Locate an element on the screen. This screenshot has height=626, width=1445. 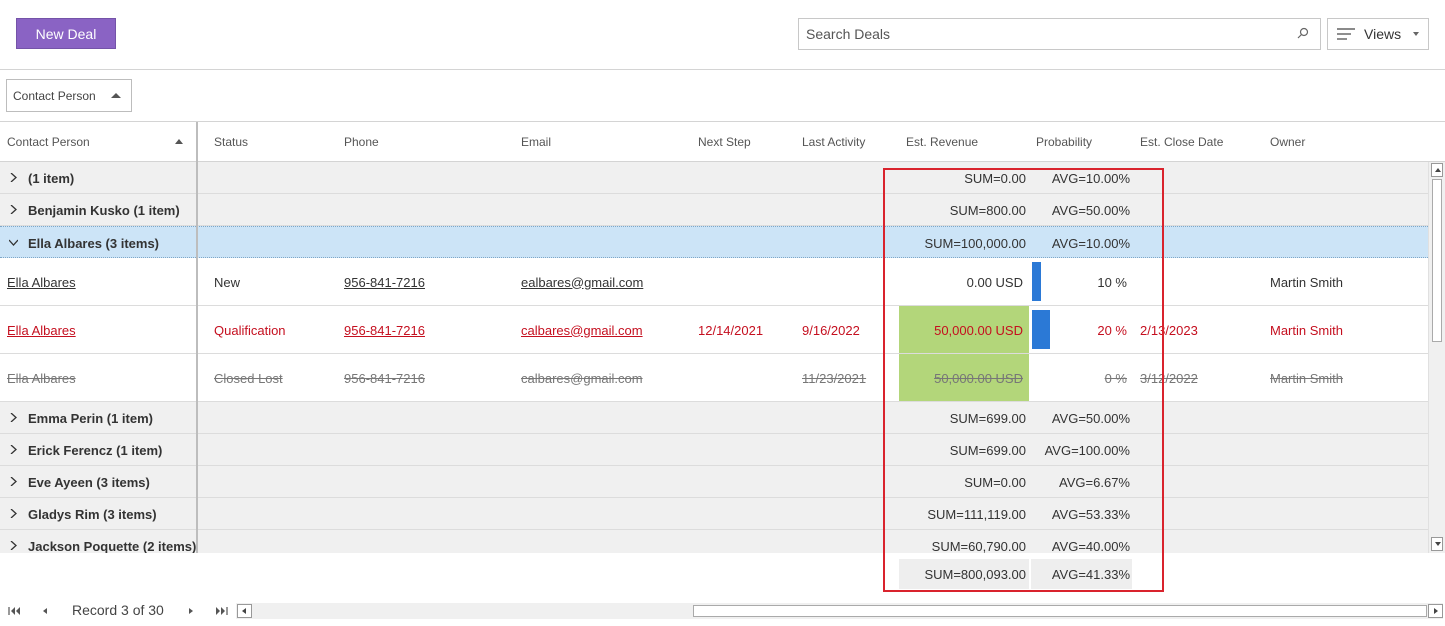
close-date-cell: 2/13/2023 is located at coordinates (1169, 330).